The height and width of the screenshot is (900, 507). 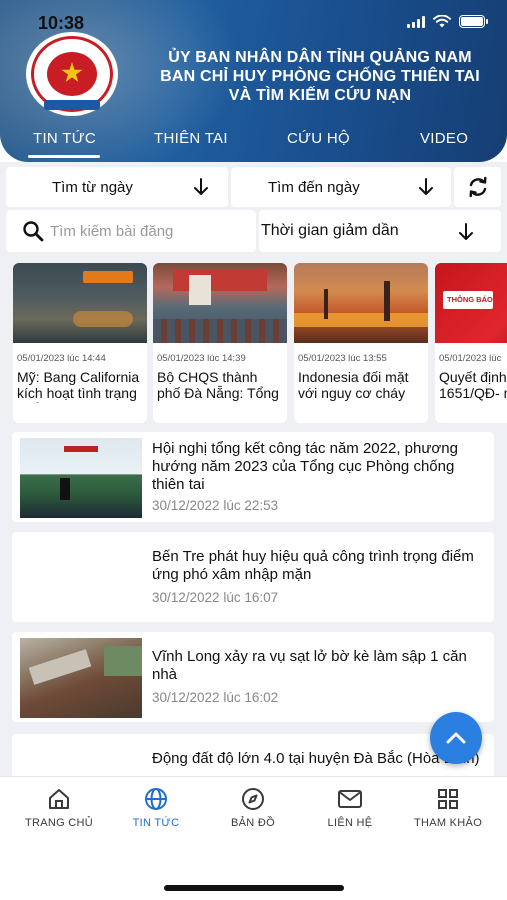 I want to click on globe-icon, so click(x=156, y=799).